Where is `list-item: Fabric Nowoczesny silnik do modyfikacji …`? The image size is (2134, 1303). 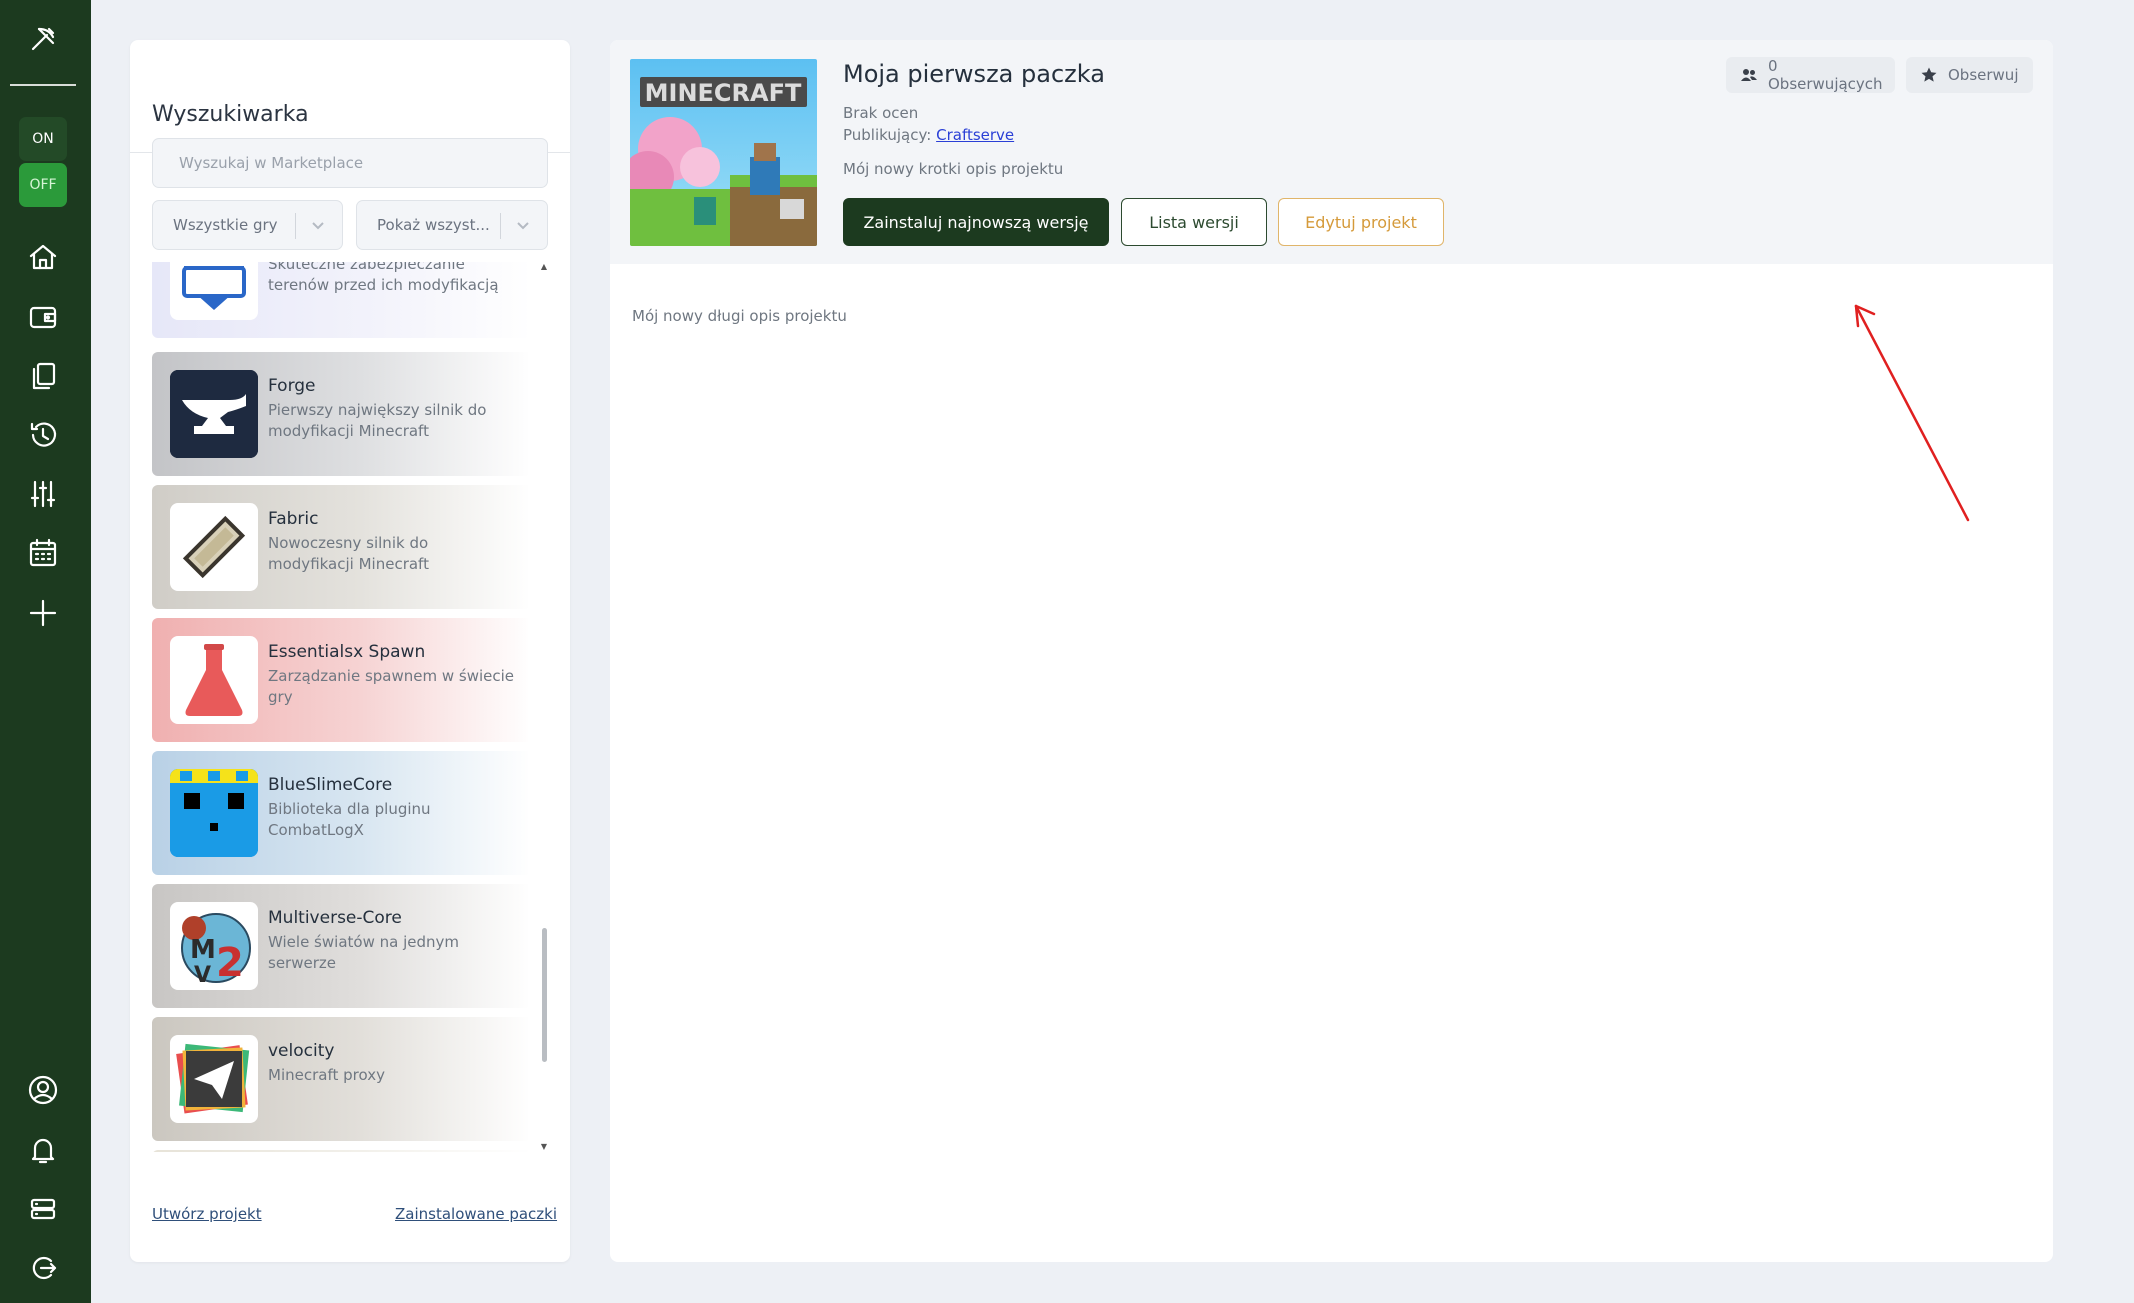
list-item: Fabric Nowoczesny silnik do modyfikacji … is located at coordinates (340, 547).